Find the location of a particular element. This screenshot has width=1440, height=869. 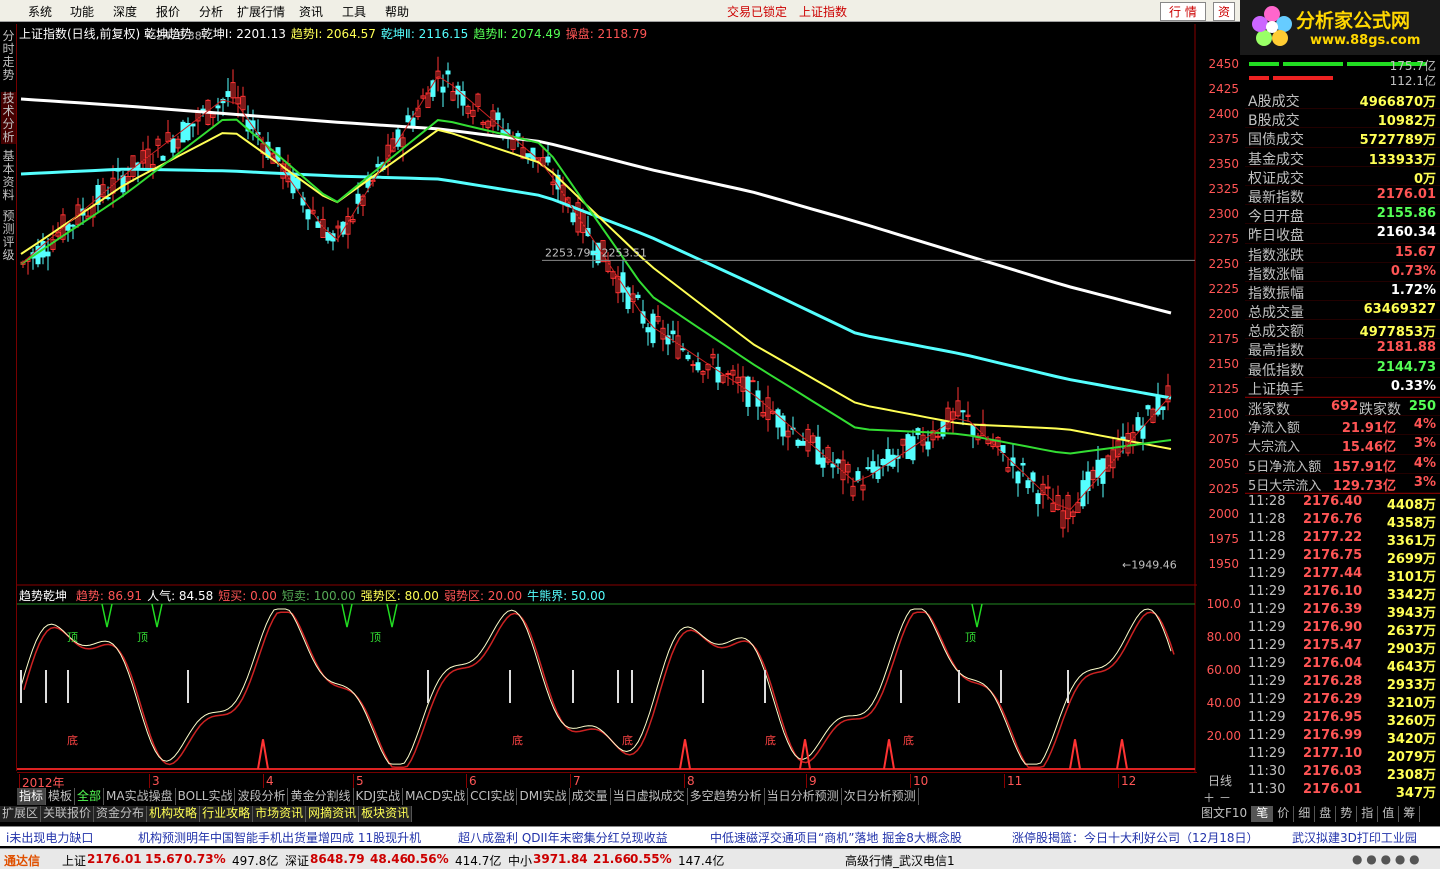

vtab-technical: 技术分析 is located at coordinates (8, 118).